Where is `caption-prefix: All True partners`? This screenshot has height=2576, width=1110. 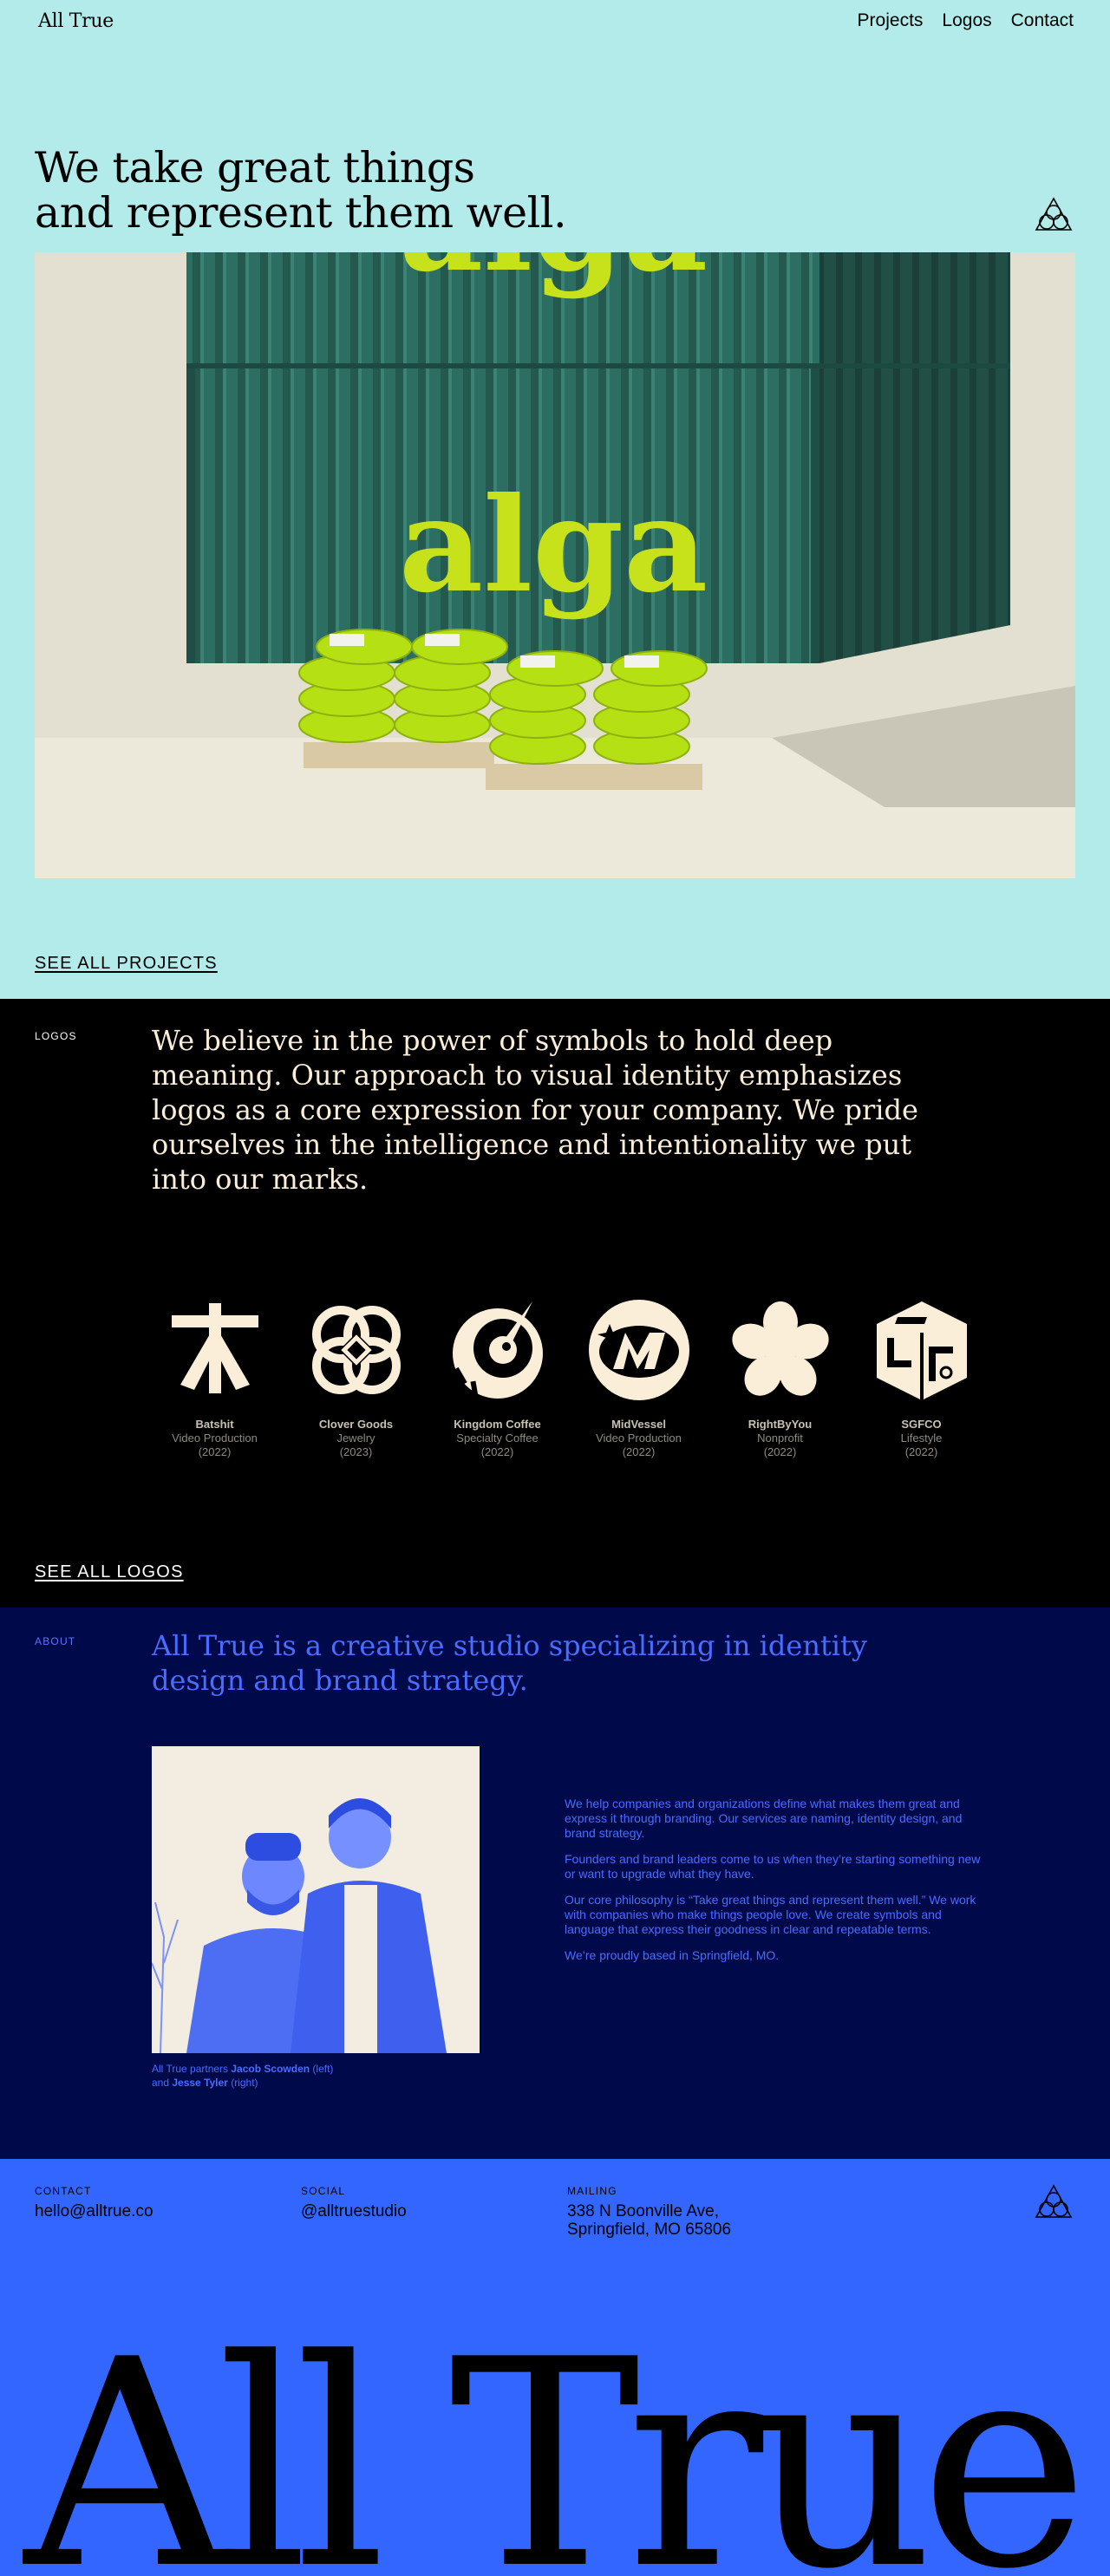
caption-prefix: All True partners is located at coordinates (192, 2069).